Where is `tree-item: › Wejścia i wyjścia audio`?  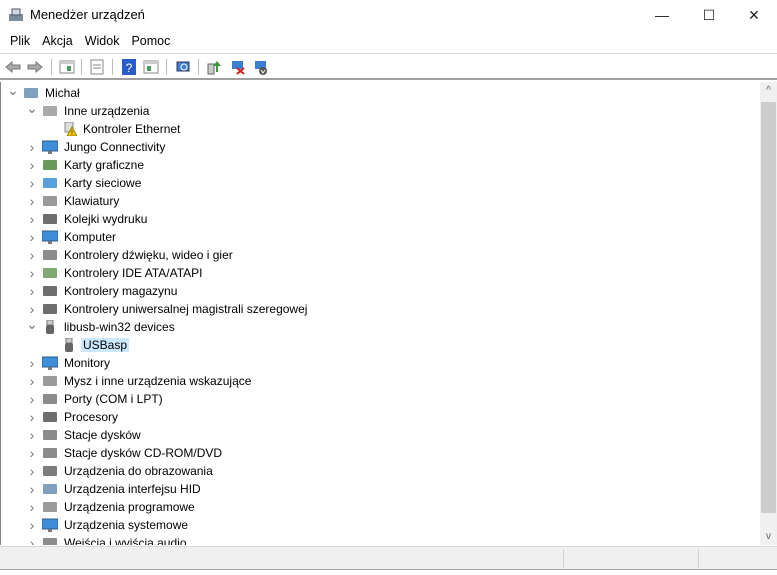 tree-item: › Wejścia i wyjścia audio is located at coordinates (380, 539).